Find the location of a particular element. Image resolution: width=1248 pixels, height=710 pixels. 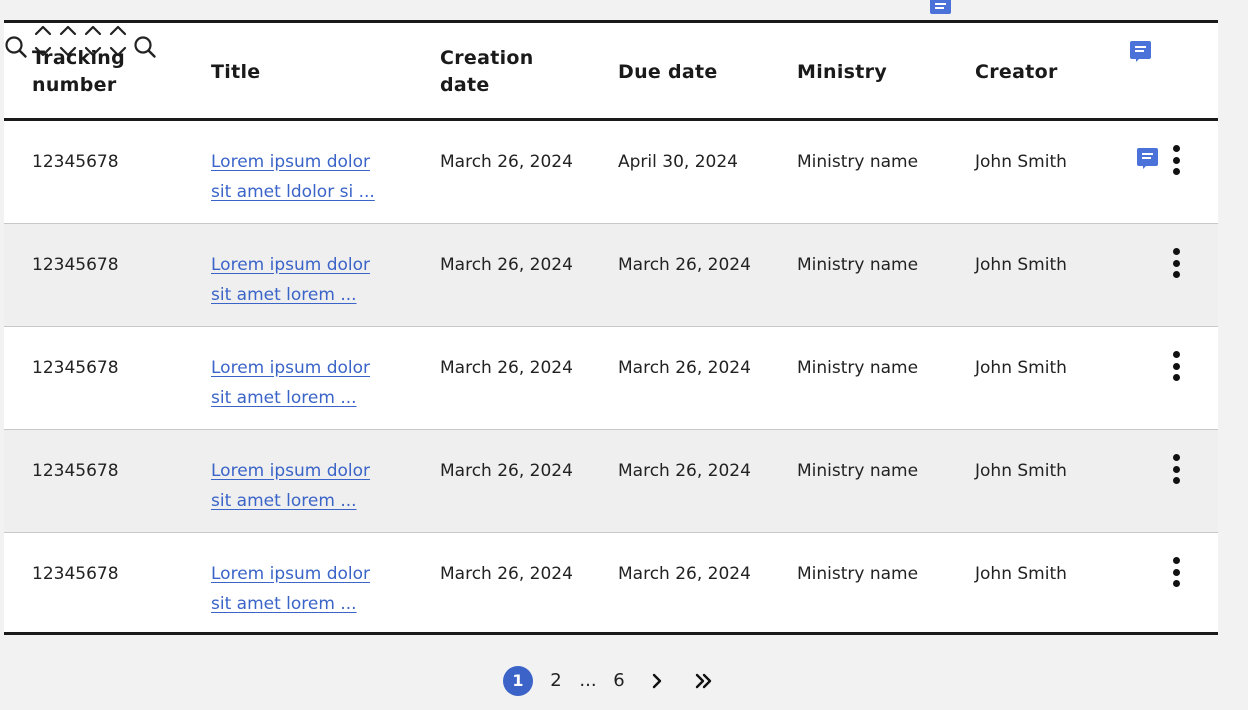

column-header-creation-date: Creation date is located at coordinates (487, 72).